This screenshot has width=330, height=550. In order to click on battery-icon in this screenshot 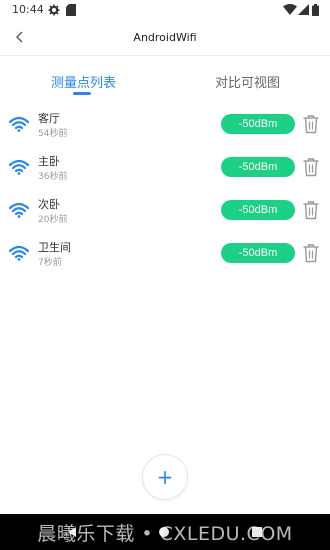, I will do `click(315, 10)`.